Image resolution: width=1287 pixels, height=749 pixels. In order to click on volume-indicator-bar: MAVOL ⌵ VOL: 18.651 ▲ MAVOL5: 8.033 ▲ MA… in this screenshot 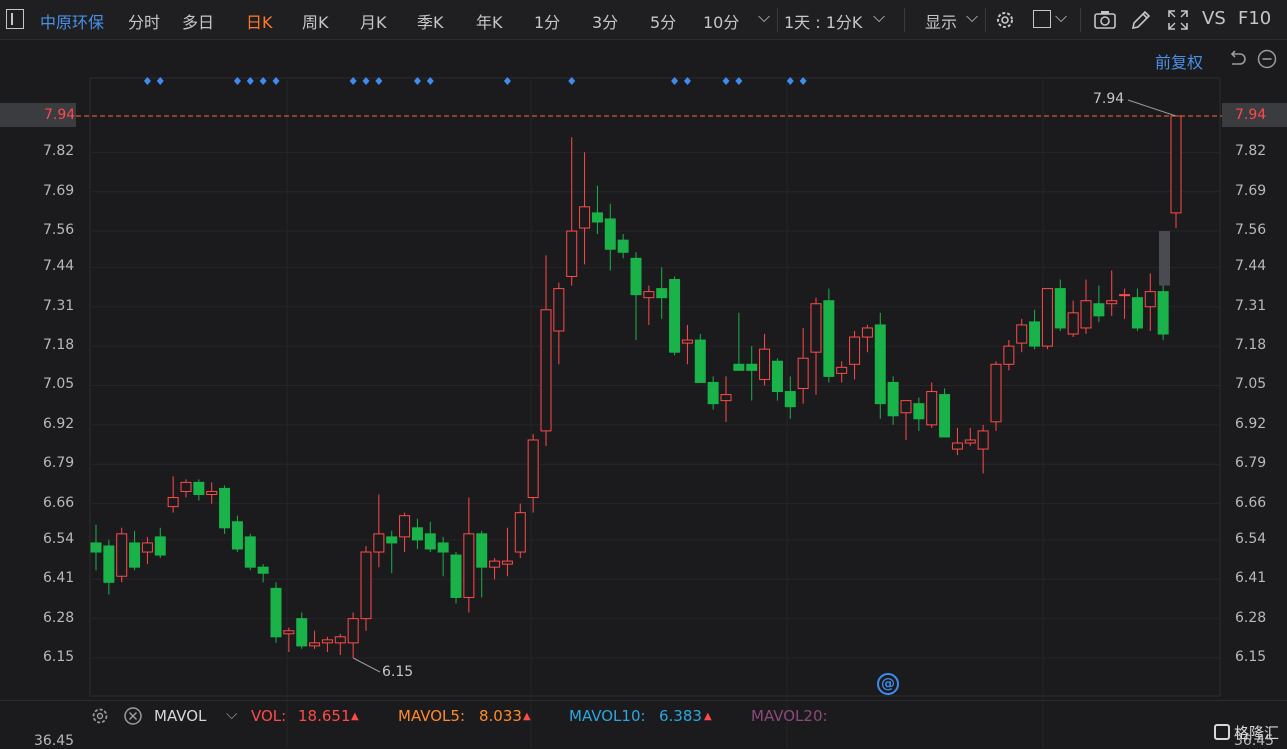, I will do `click(643, 715)`.